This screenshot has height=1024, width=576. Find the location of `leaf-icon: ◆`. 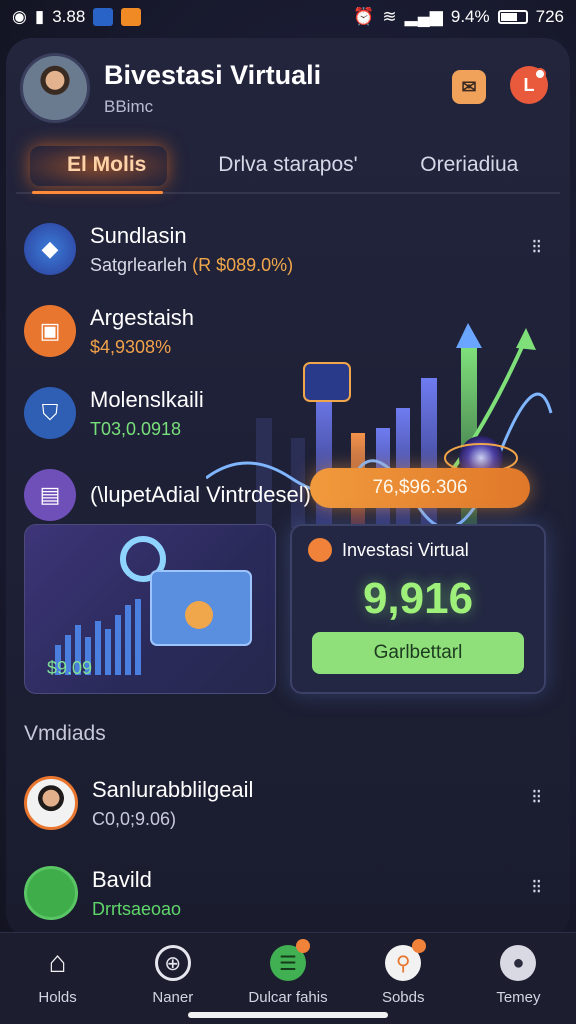

leaf-icon: ◆ is located at coordinates (50, 249).